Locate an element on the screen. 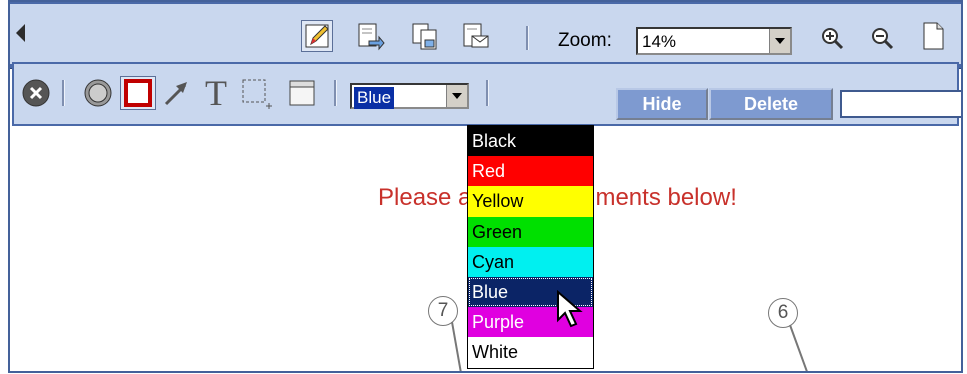 The width and height of the screenshot is (967, 374). callout-7: 7 is located at coordinates (443, 311).